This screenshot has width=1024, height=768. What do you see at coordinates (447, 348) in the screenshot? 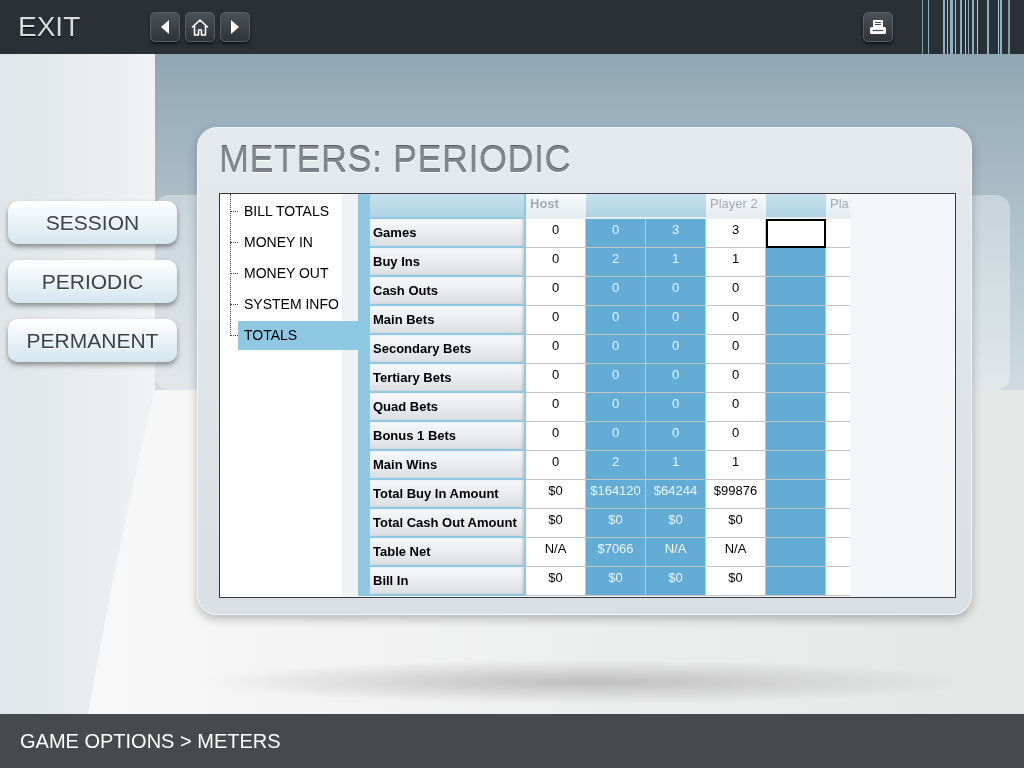
I see `row-header: Secondary Bets` at bounding box center [447, 348].